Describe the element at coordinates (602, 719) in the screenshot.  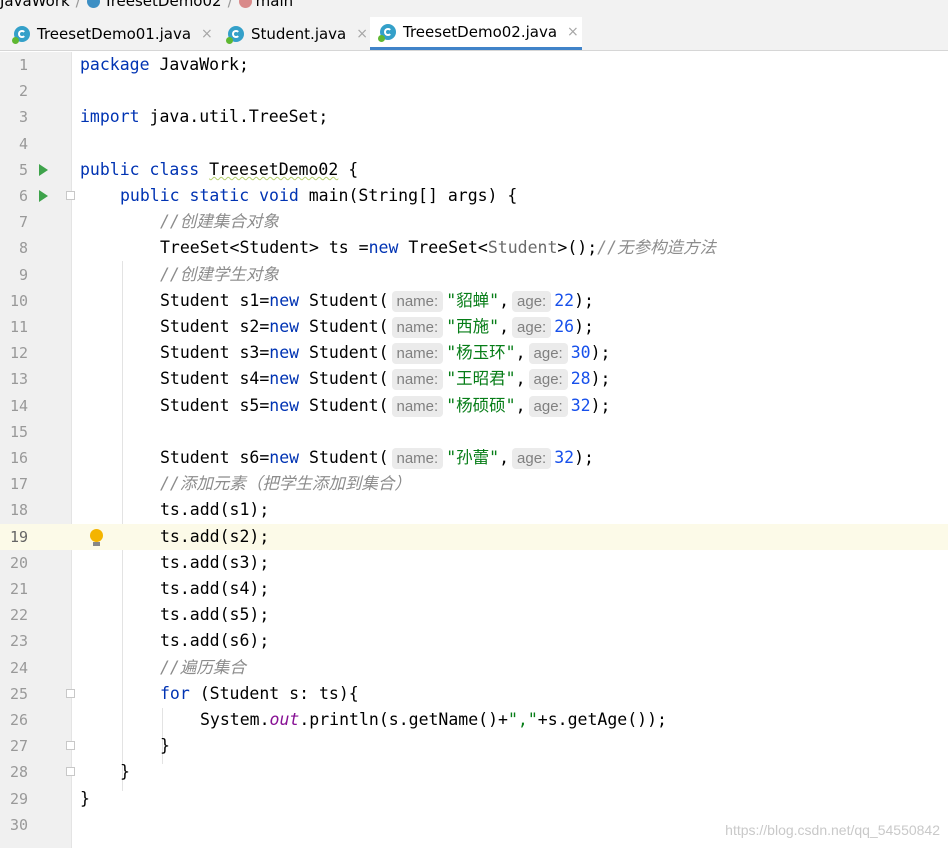
I see `code-token: +s.getAge());` at that location.